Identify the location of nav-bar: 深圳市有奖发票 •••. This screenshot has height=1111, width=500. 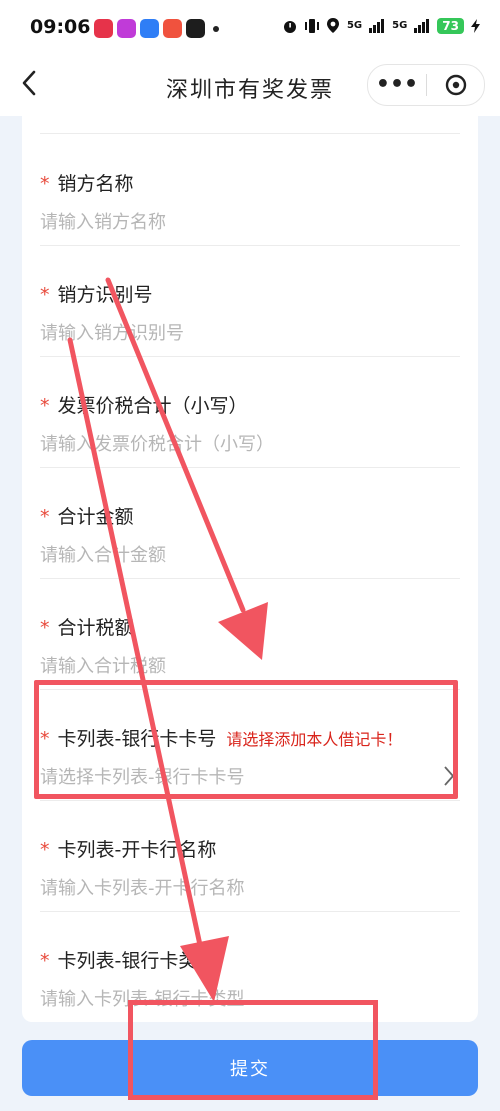
(250, 86).